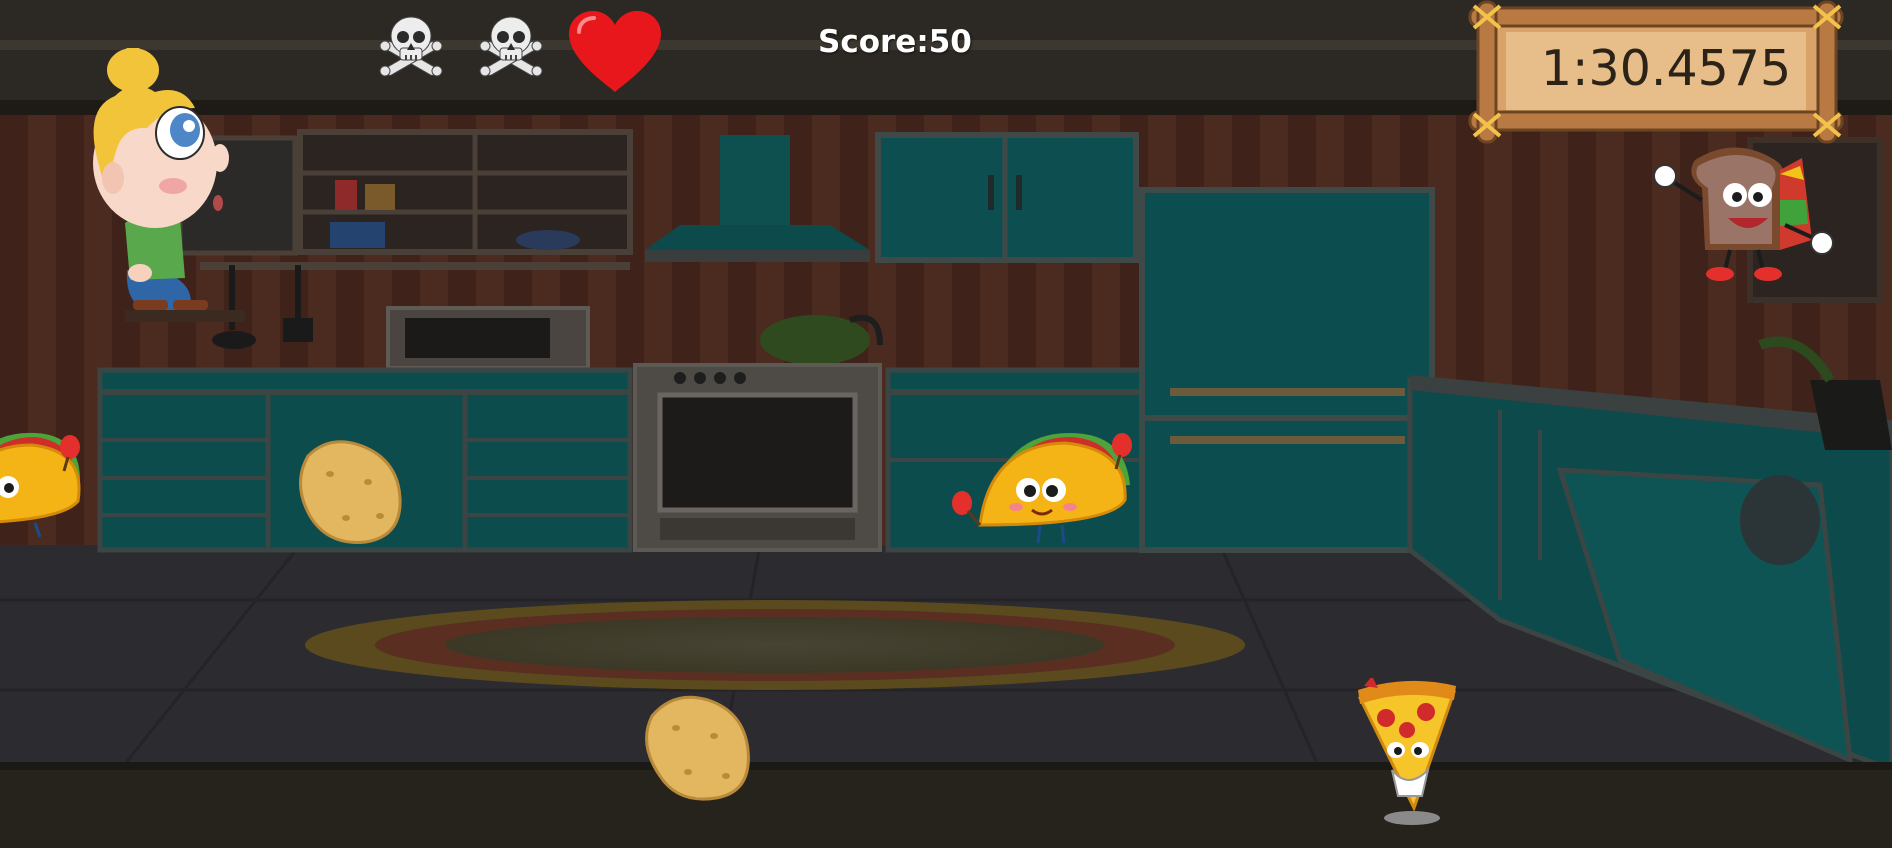 The height and width of the screenshot is (848, 1892). I want to click on score-label: Score:50, so click(895, 42).